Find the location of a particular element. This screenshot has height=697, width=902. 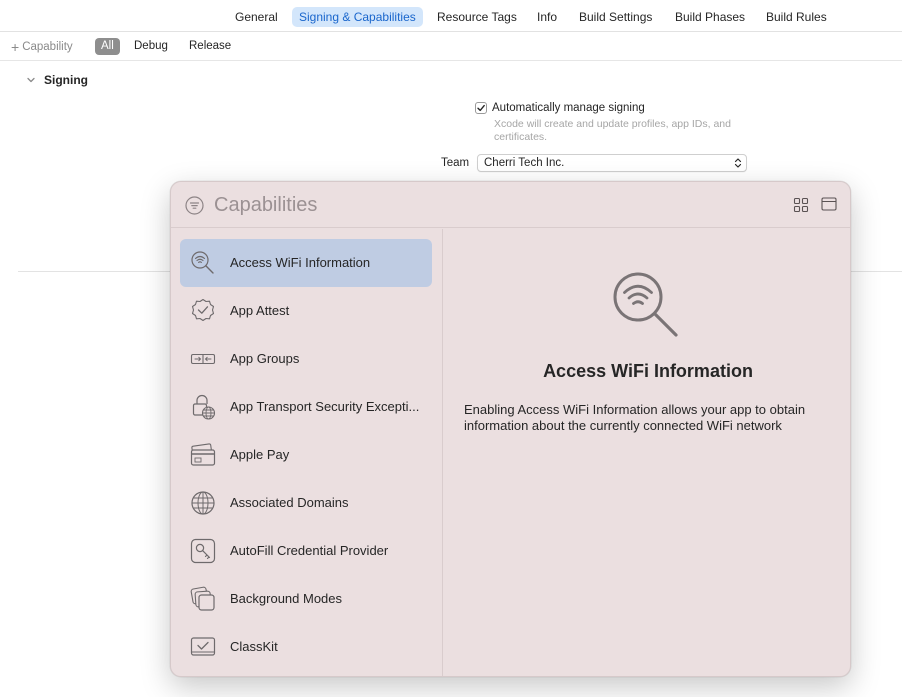

segment-release: Release is located at coordinates (210, 46).